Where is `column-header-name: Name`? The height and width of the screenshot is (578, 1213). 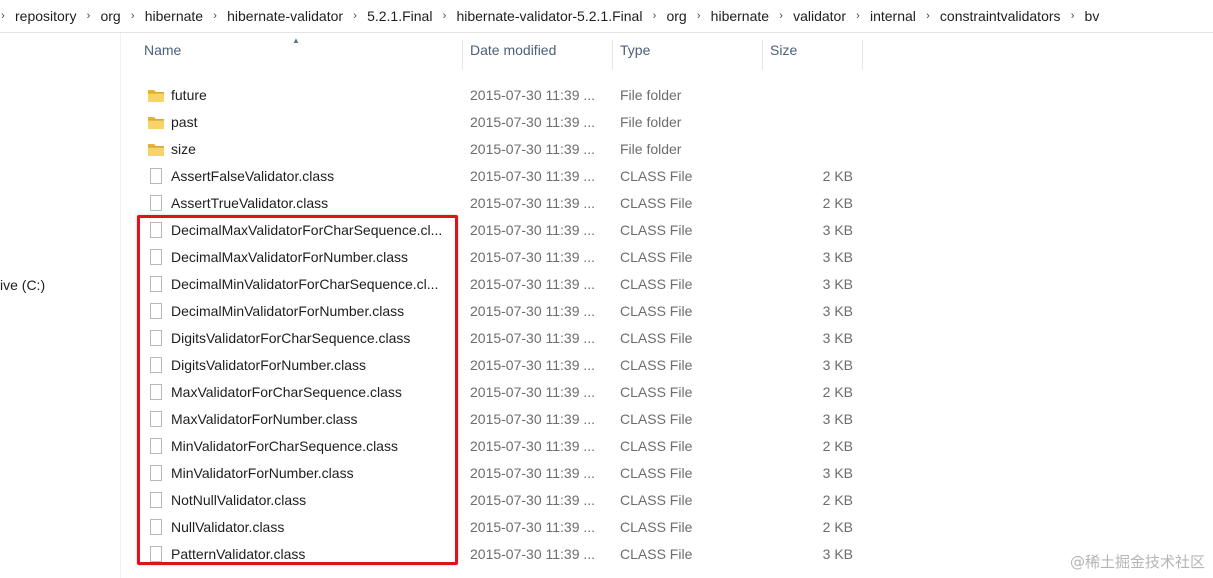
column-header-name: Name is located at coordinates (162, 57).